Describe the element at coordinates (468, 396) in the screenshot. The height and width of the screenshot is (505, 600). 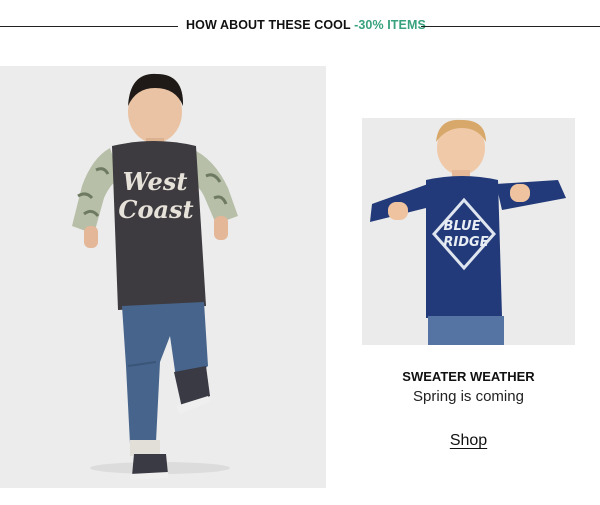
I see `product-tile-subtitle: Spring is coming` at that location.